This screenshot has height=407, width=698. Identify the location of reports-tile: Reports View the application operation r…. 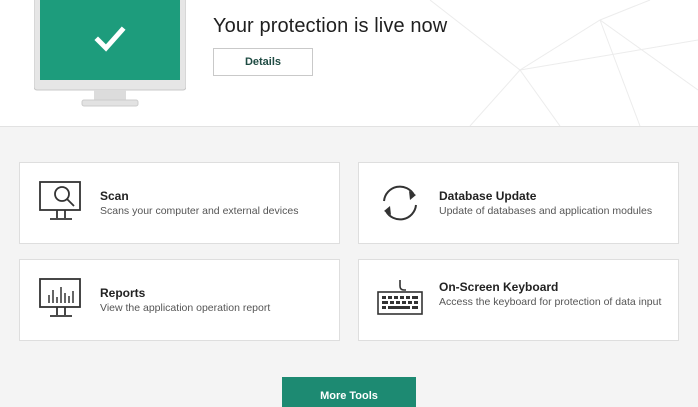
(179, 300).